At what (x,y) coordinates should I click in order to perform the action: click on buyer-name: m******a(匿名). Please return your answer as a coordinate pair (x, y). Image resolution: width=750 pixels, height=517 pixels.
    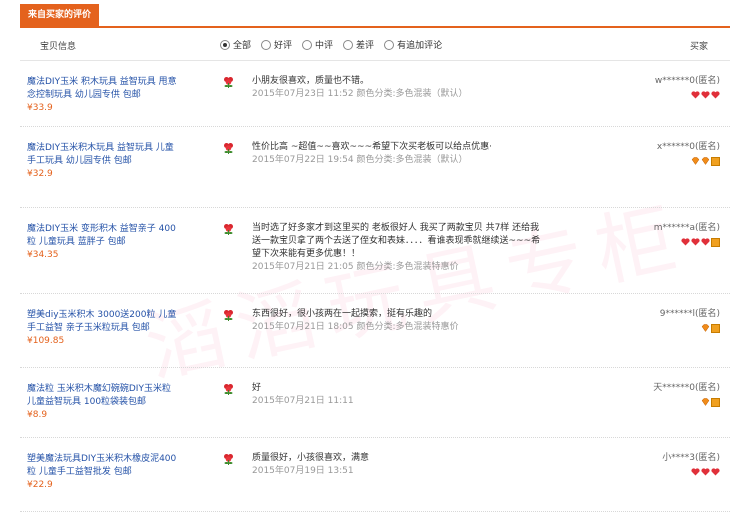
    Looking at the image, I should click on (686, 228).